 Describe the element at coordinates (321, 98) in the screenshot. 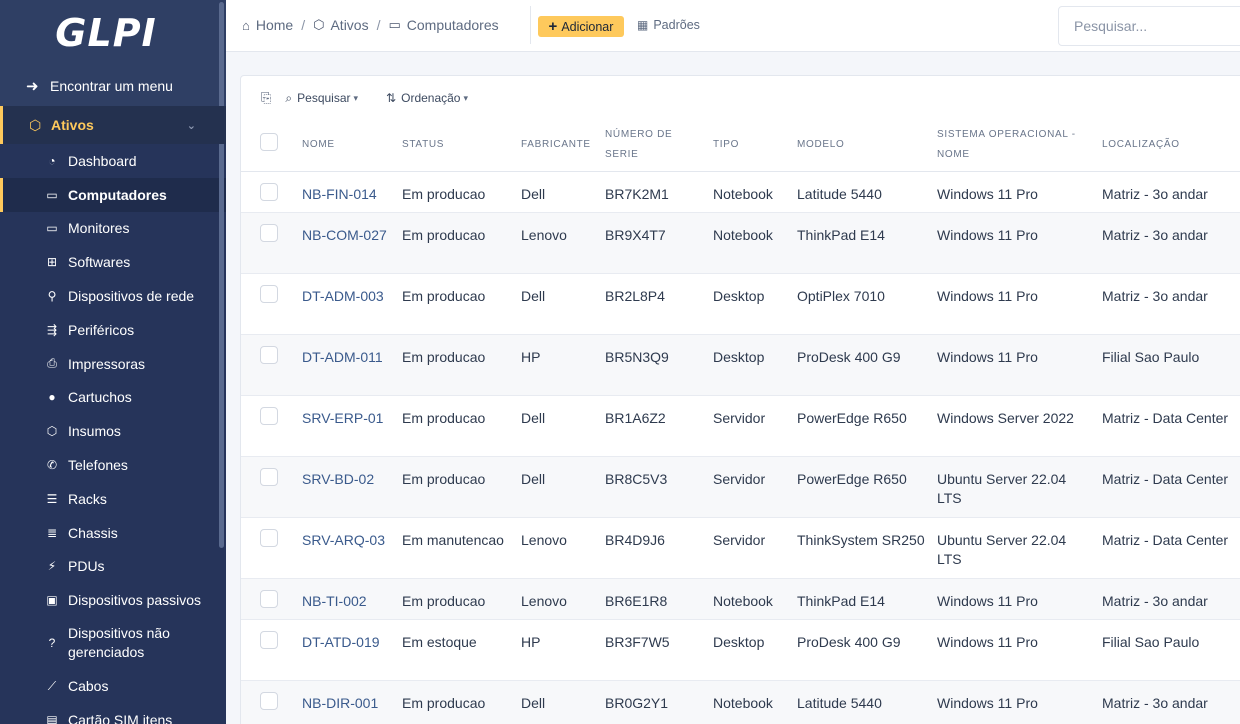

I see `search-toggle: ⌕ Pesquisar ▾` at that location.